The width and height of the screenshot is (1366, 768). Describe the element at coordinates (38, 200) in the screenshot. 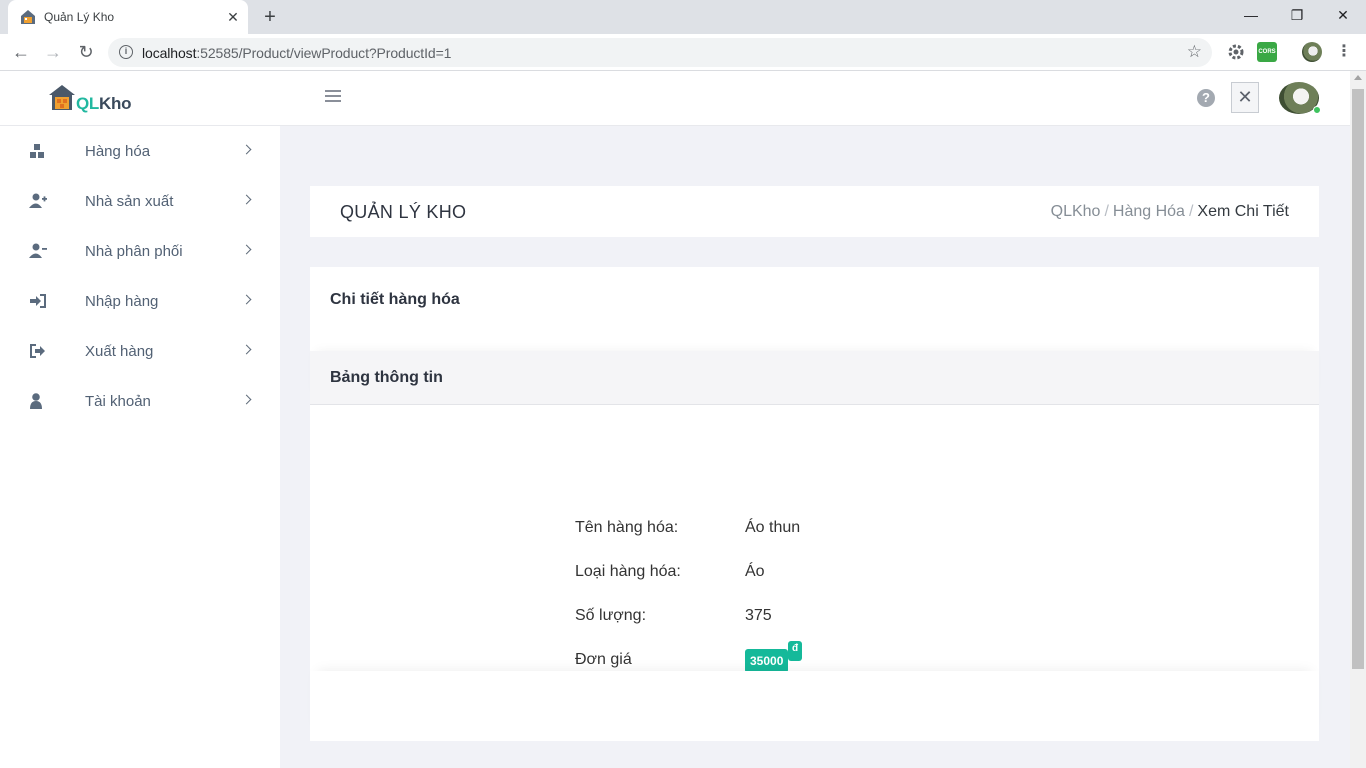

I see `user-plus-icon` at that location.